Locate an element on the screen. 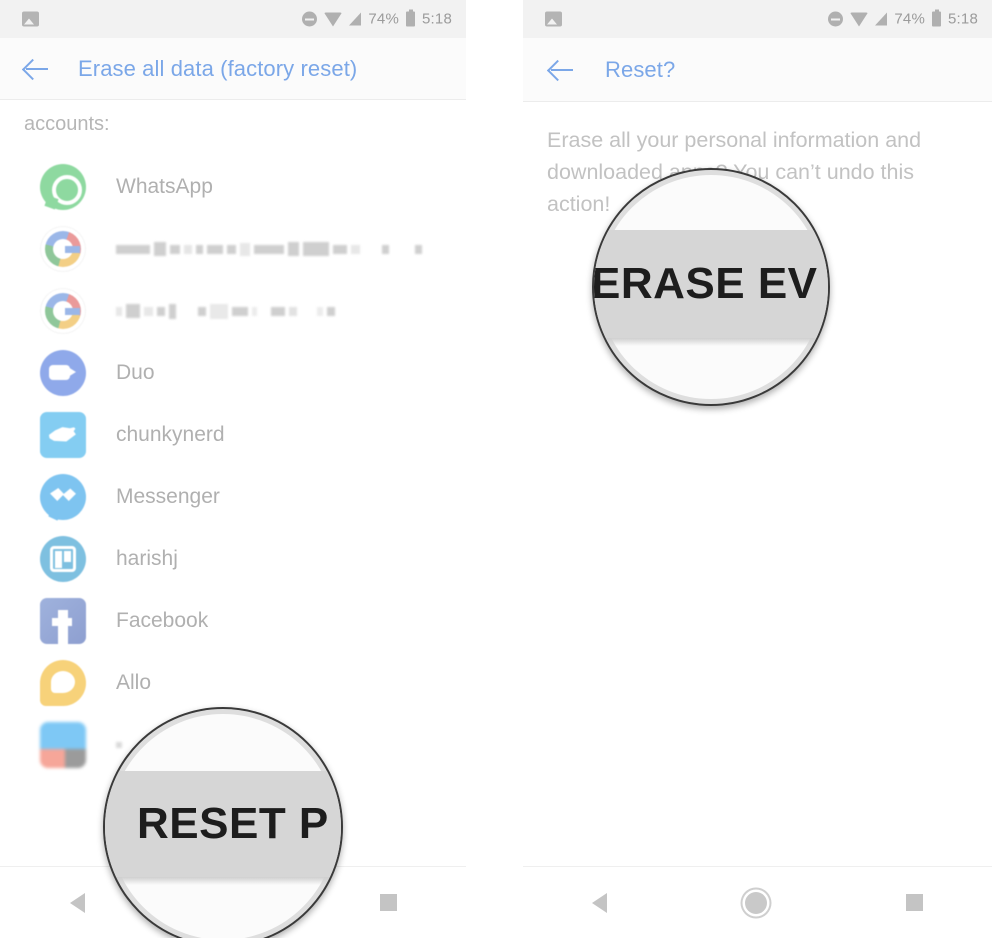 Image resolution: width=992 pixels, height=938 pixels. navigation-bar-right is located at coordinates (757, 902).